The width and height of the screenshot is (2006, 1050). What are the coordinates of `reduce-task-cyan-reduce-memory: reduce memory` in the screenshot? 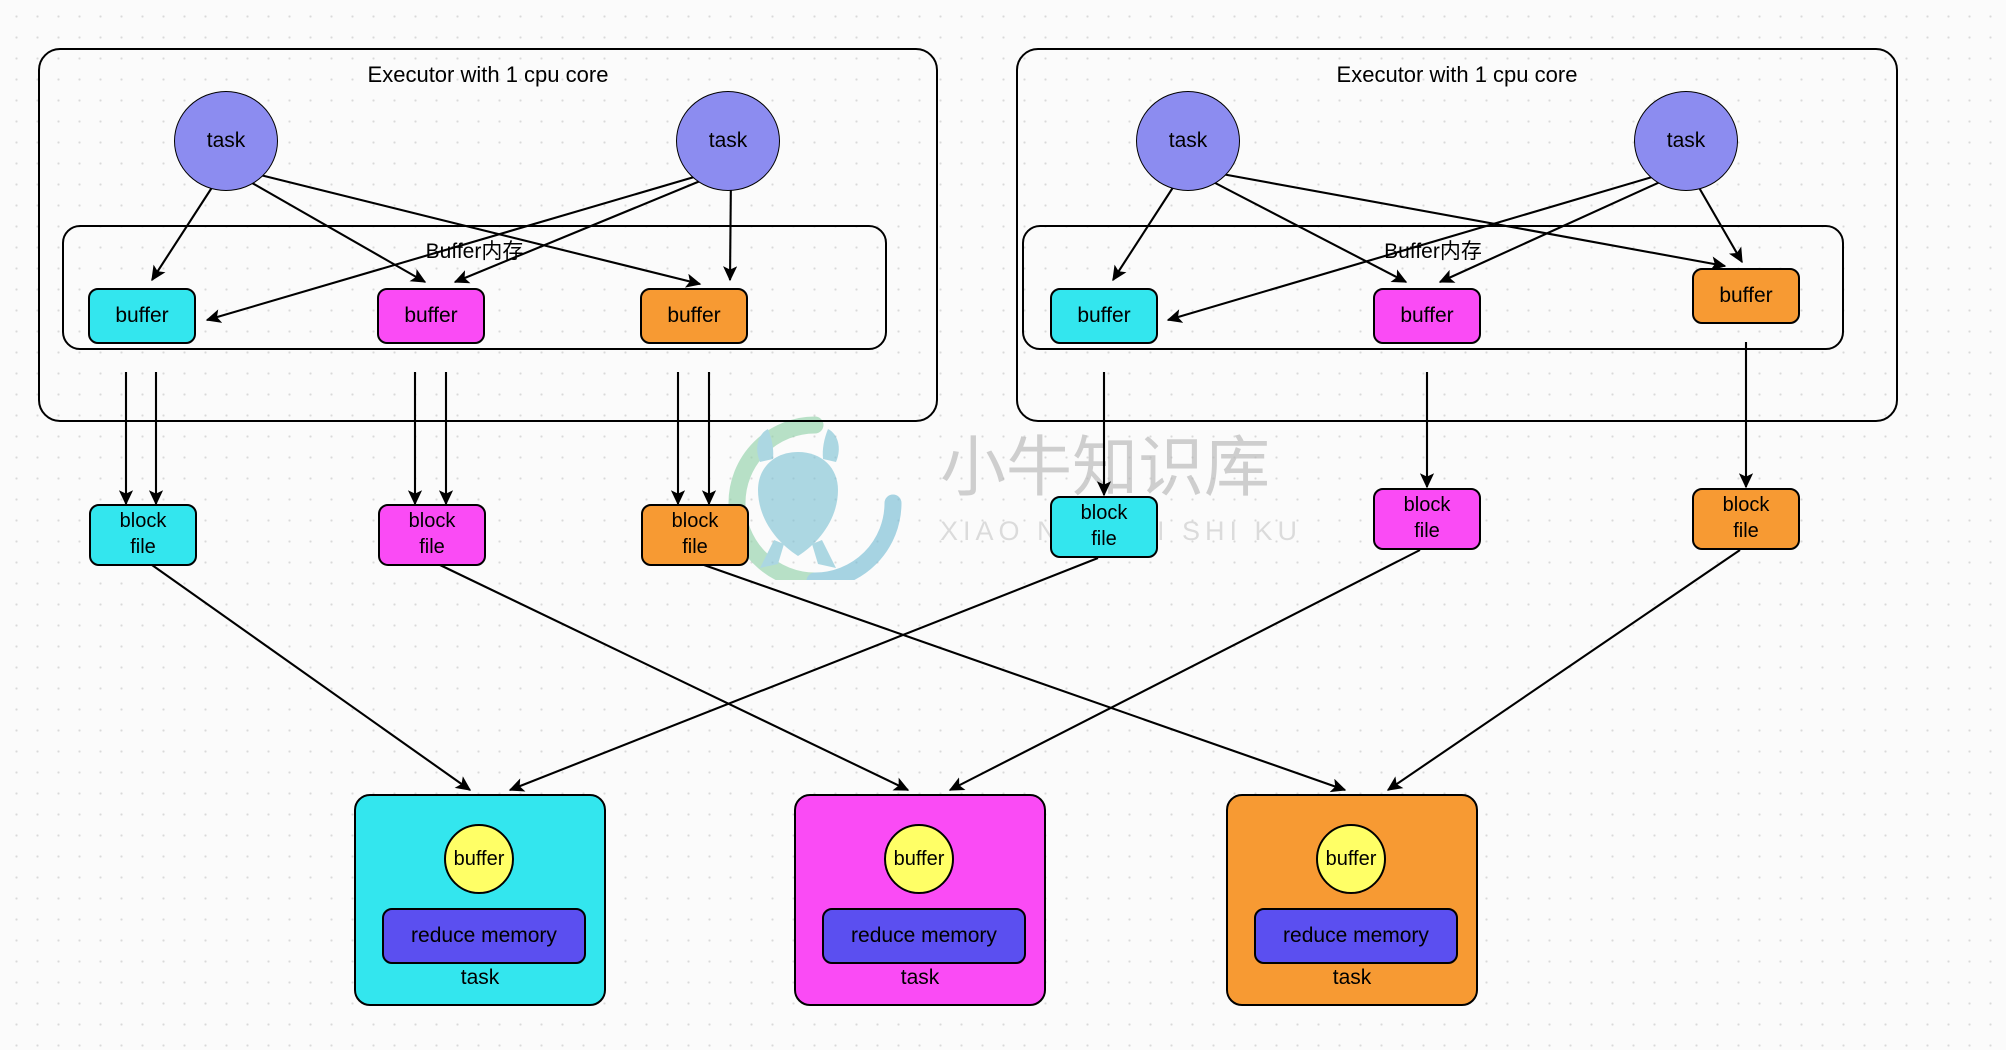 It's located at (484, 936).